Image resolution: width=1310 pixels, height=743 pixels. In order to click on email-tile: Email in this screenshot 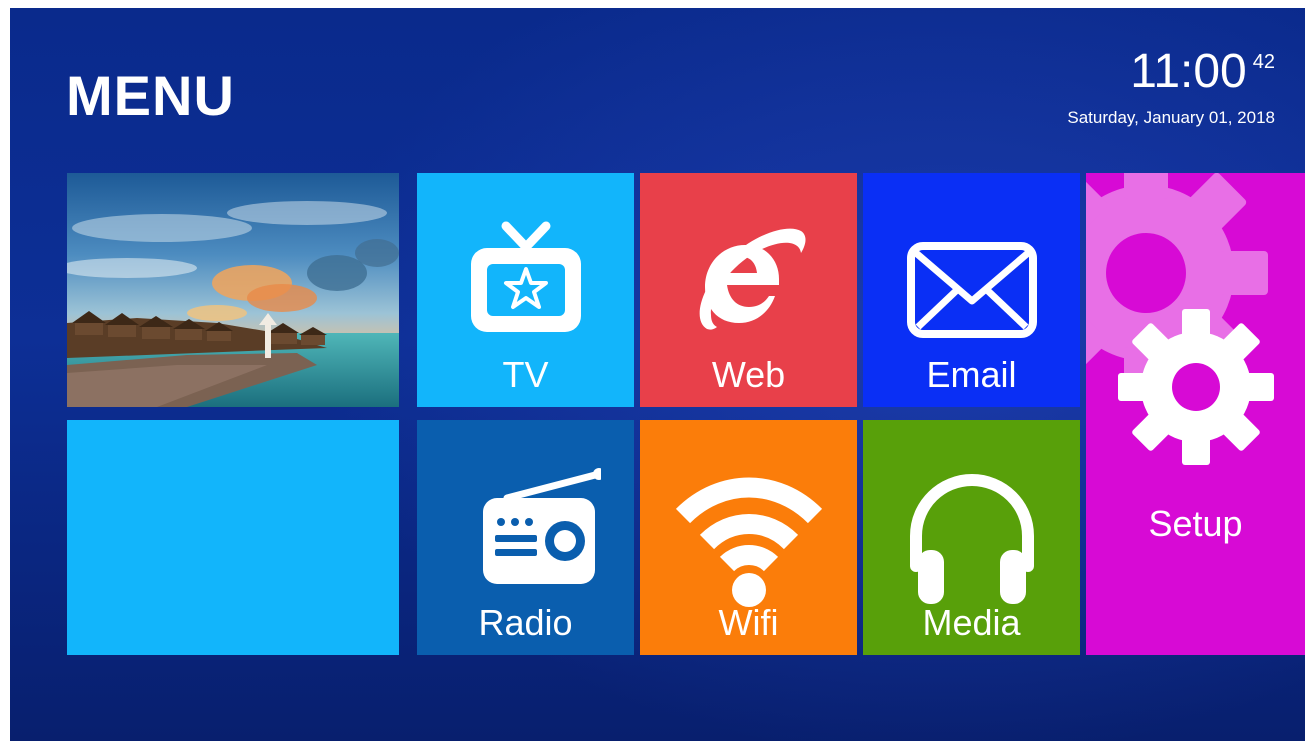, I will do `click(971, 290)`.